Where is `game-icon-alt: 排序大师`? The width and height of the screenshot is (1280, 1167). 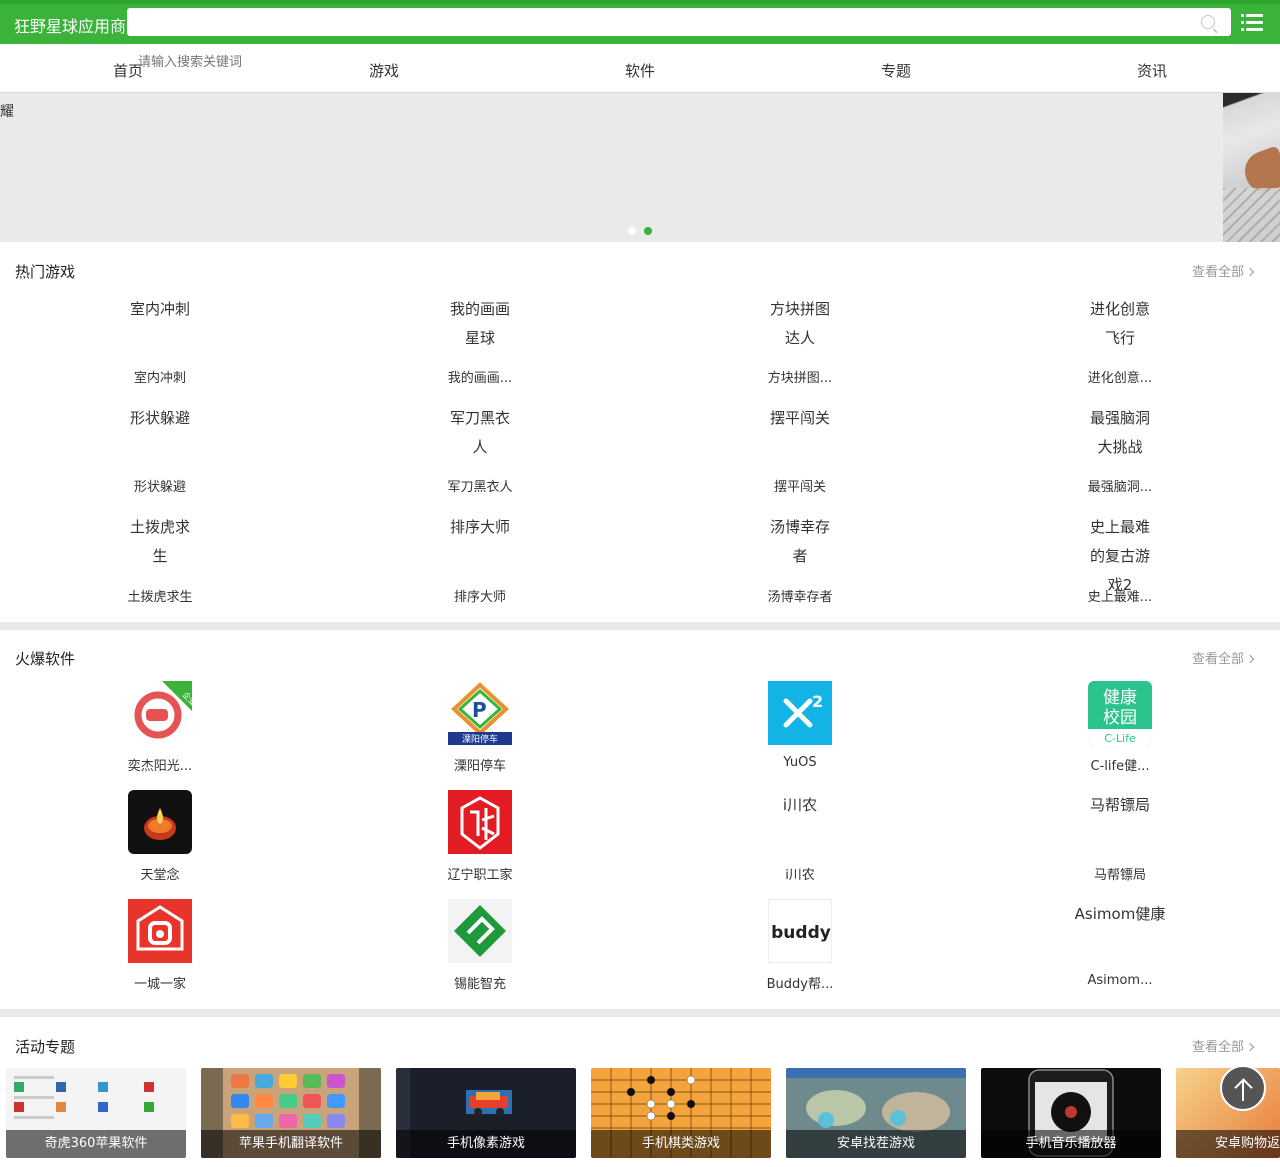 game-icon-alt: 排序大师 is located at coordinates (480, 527).